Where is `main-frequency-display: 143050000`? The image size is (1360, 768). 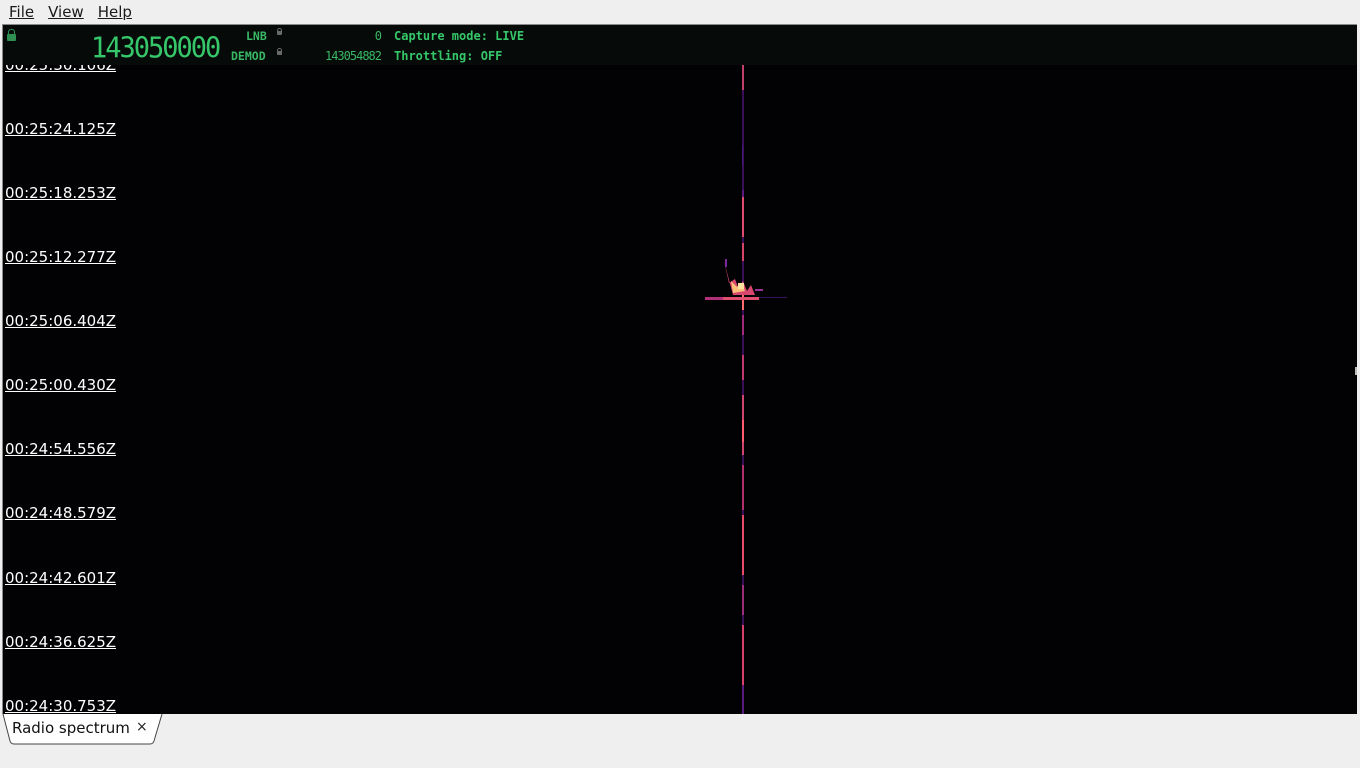
main-frequency-display: 143050000 is located at coordinates (156, 48).